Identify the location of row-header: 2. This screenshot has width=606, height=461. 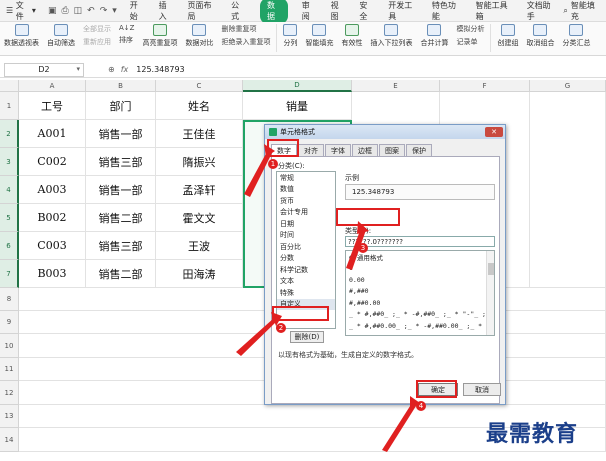
(9, 134).